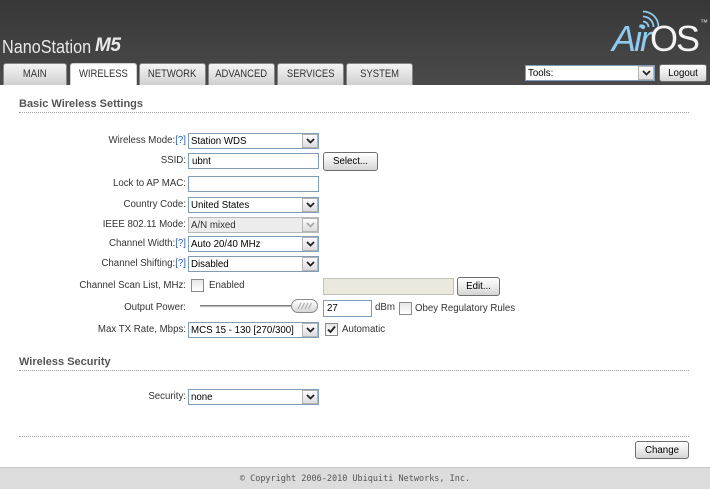  I want to click on wireless-mode-select: Station WDS, so click(253, 141).